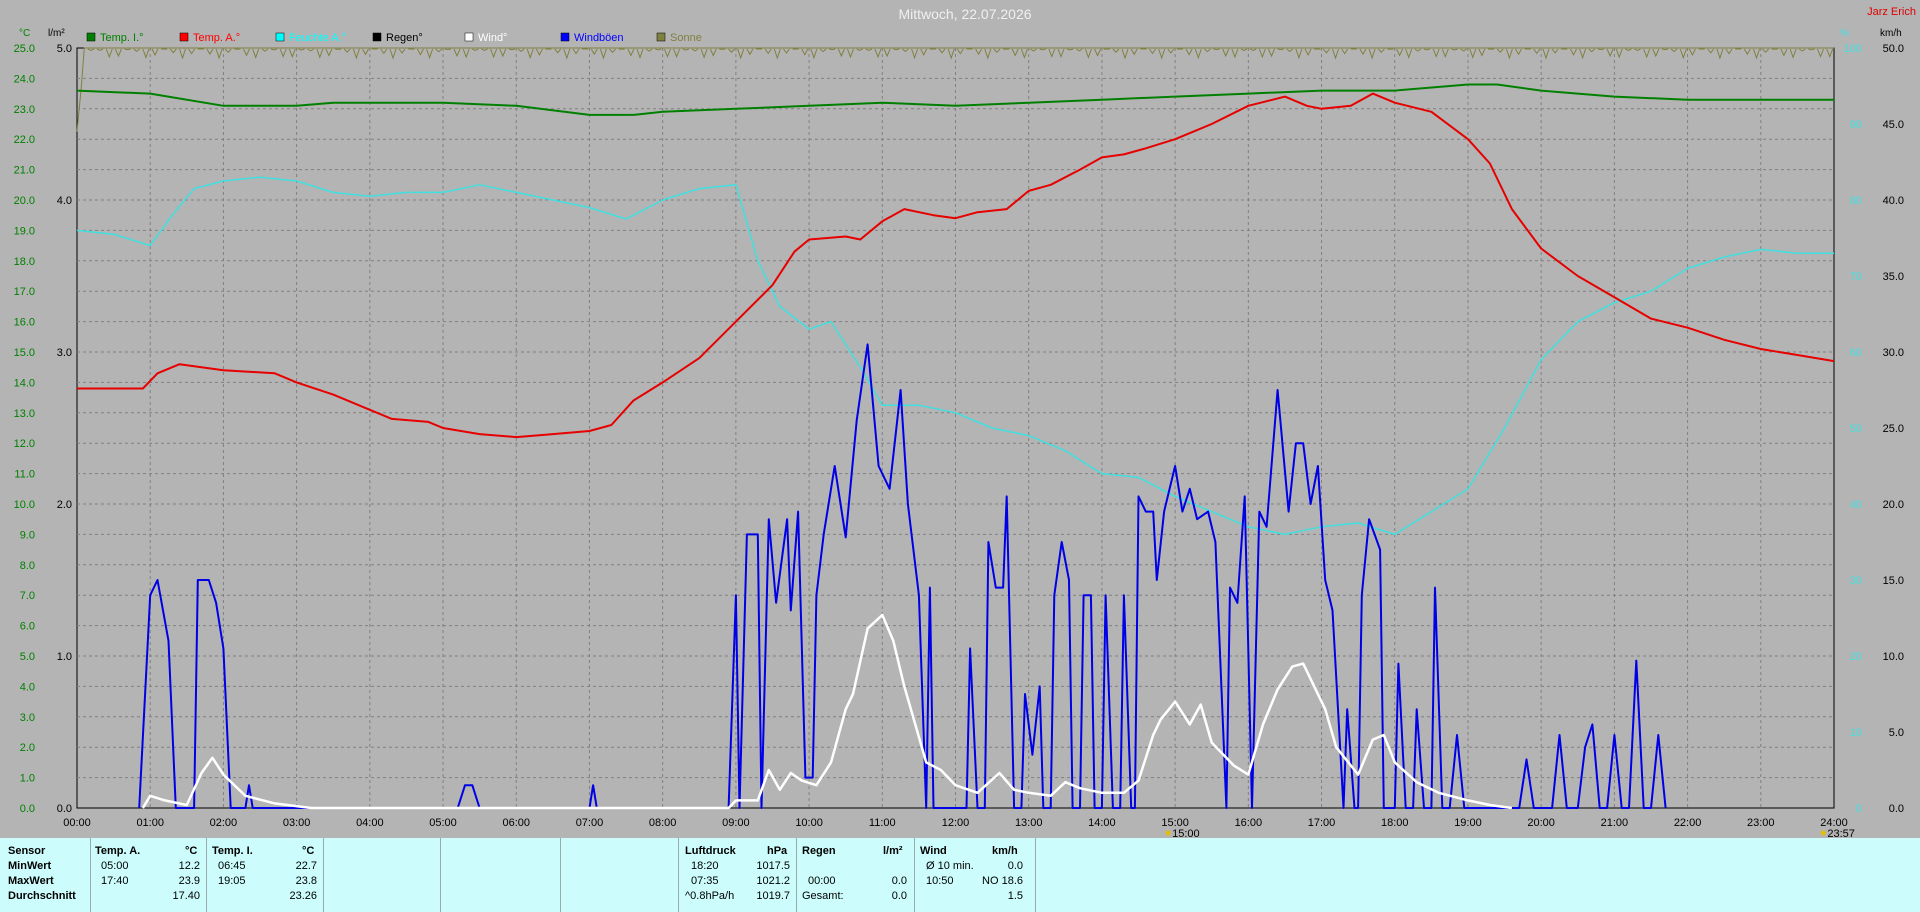 The height and width of the screenshot is (912, 1920). What do you see at coordinates (590, 823) in the screenshot?
I see `time-tick-label: 07:00` at bounding box center [590, 823].